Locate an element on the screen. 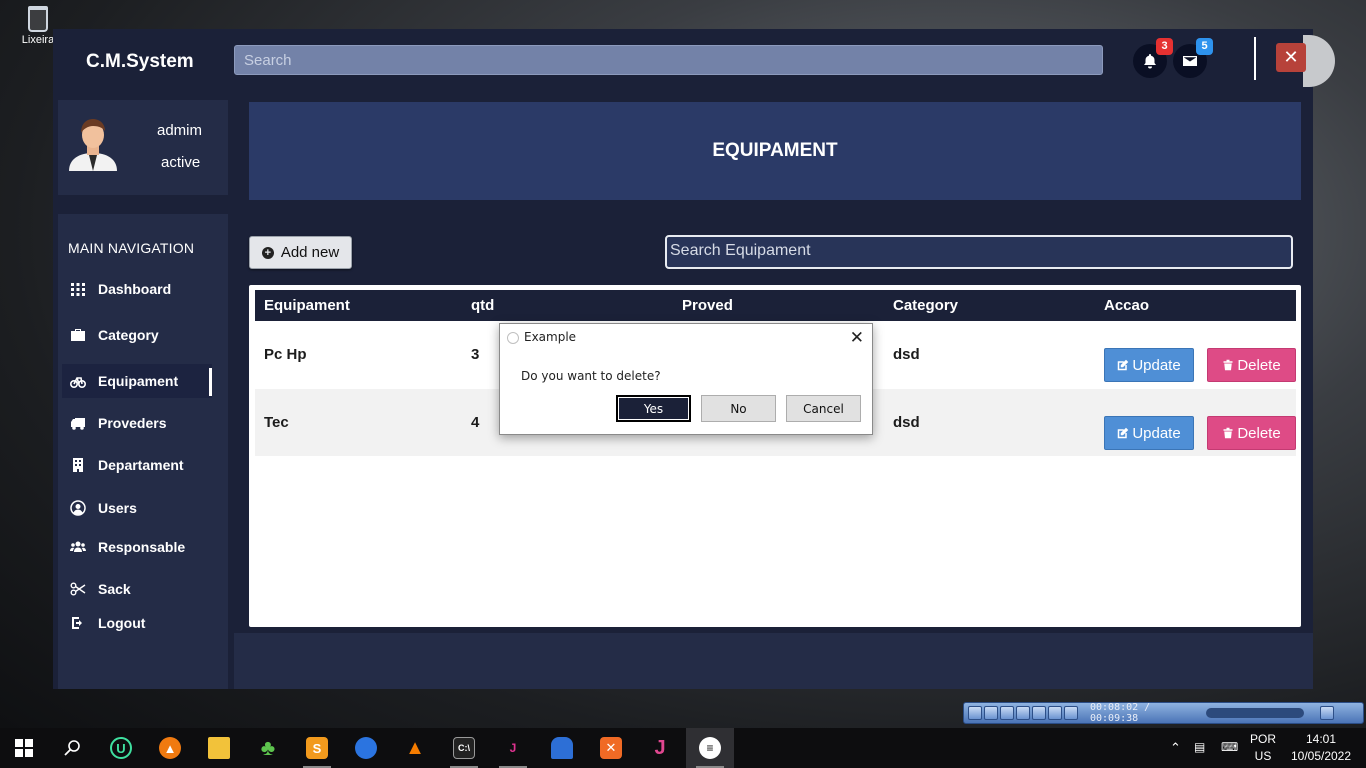 This screenshot has width=1366, height=768. taskbar-app-java: J is located at coordinates (513, 748).